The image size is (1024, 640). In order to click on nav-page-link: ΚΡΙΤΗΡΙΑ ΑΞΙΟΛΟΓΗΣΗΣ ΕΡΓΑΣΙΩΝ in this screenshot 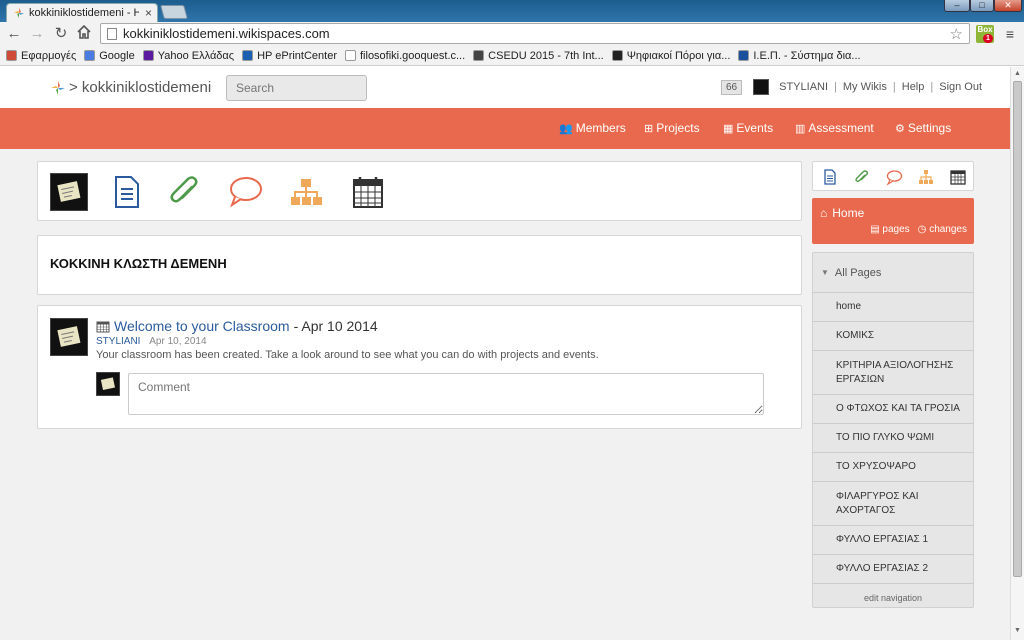, I will do `click(893, 373)`.